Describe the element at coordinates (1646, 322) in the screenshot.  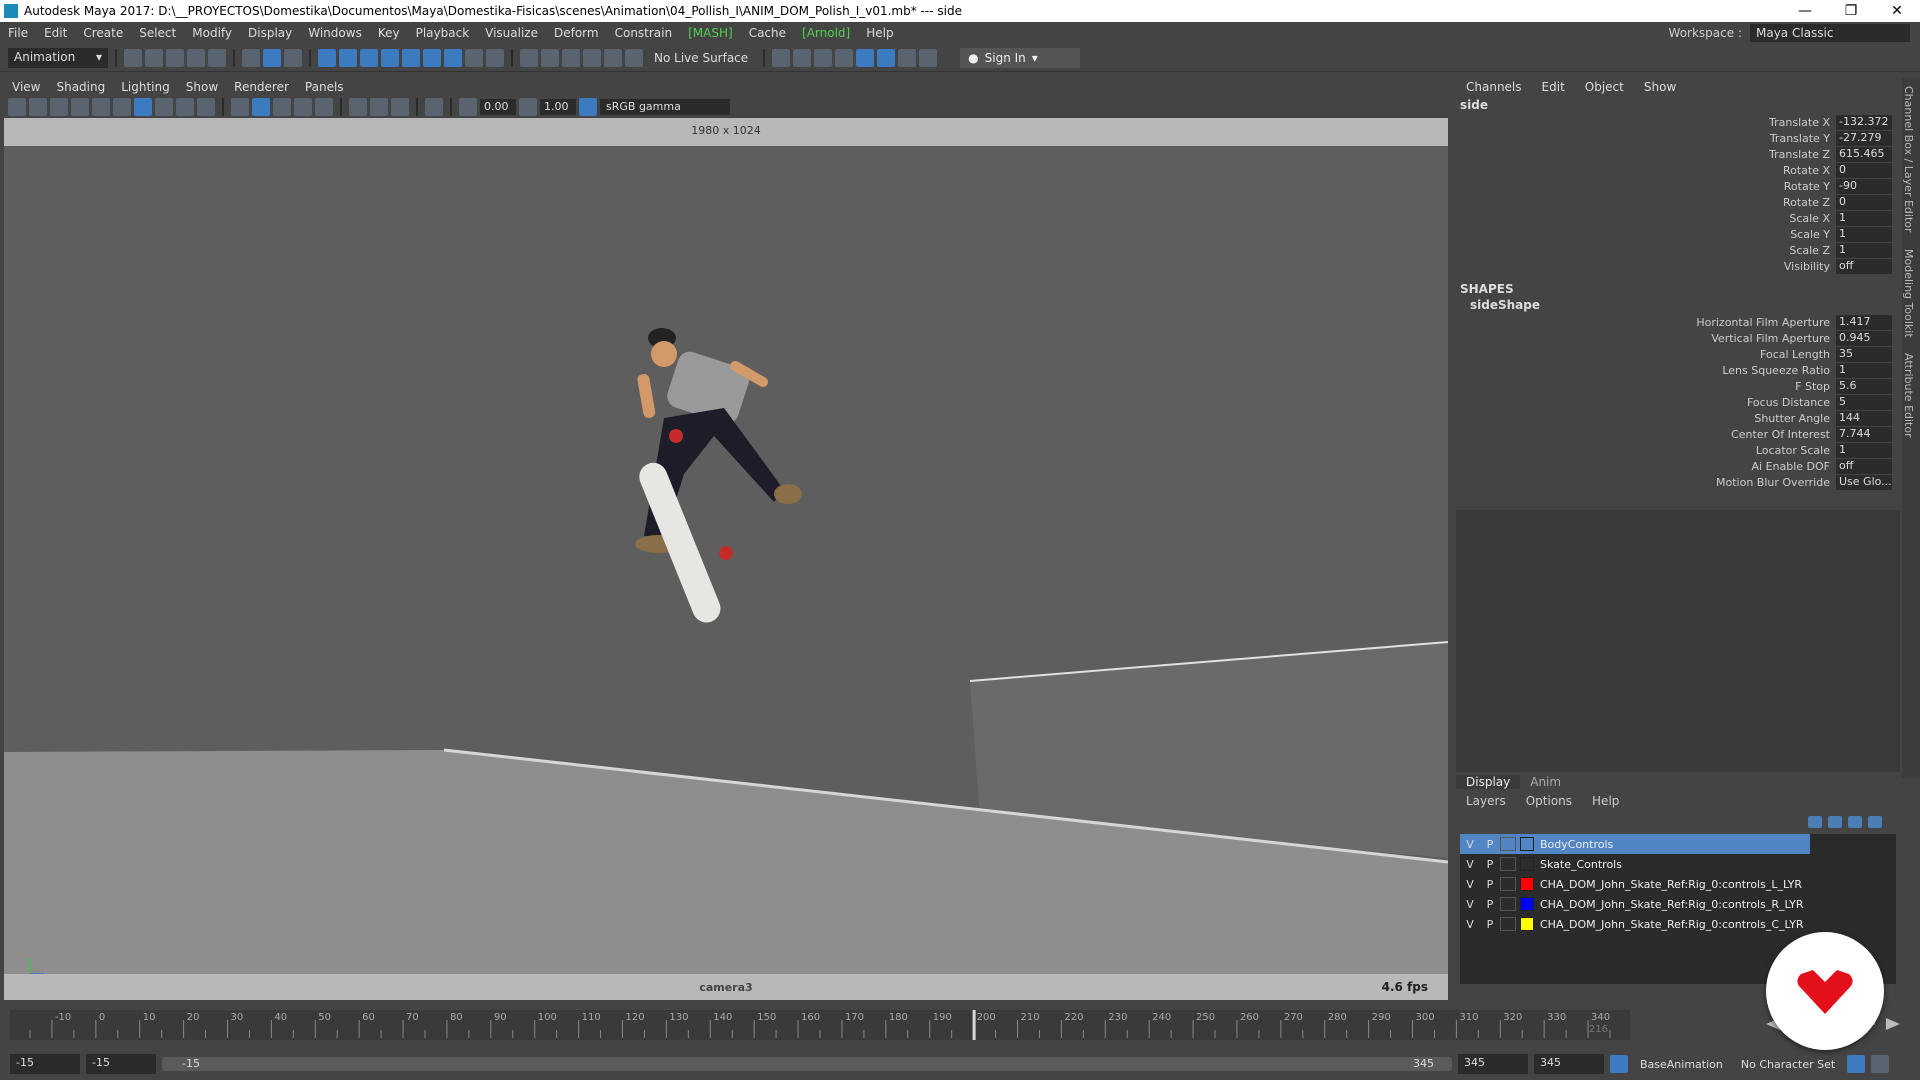
I see `attribute-name: Horizontal Film Aperture` at that location.